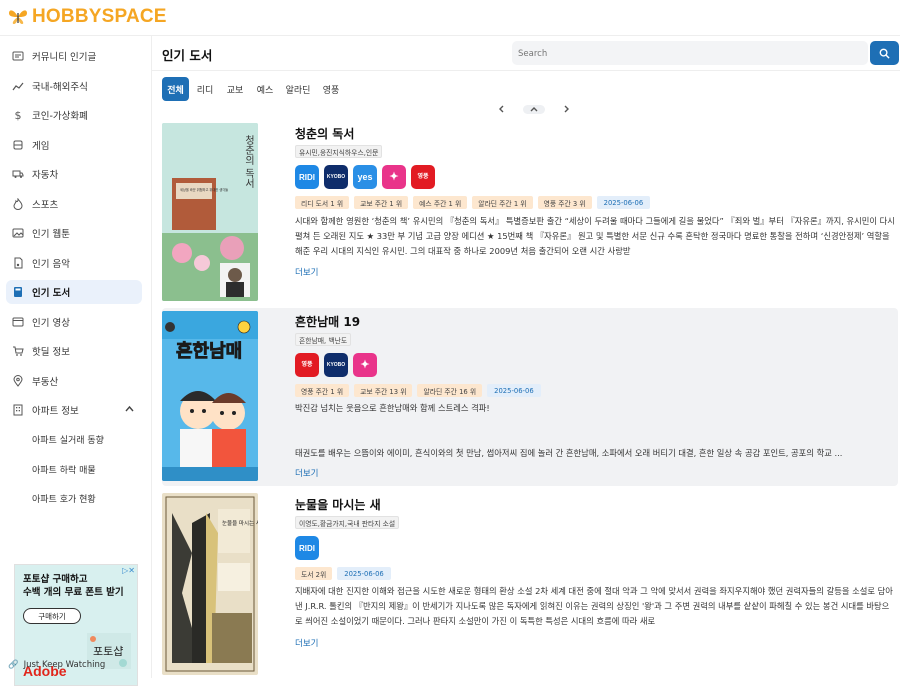 The width and height of the screenshot is (900, 686). Describe the element at coordinates (56, 665) in the screenshot. I see `footer-link: 🔗 Just Keep Watching` at that location.